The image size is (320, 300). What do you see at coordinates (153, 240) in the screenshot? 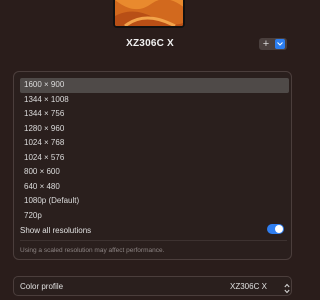
I see `divider` at bounding box center [153, 240].